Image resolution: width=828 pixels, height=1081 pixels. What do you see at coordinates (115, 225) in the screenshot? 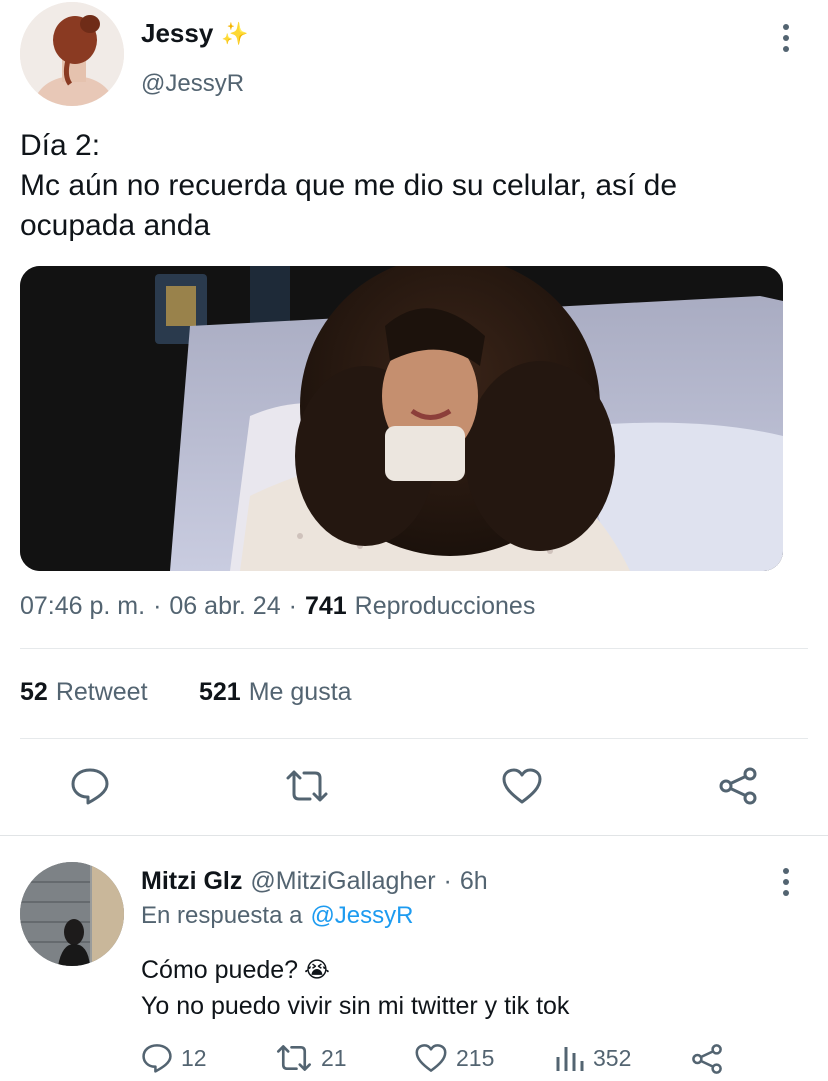
I see `tweet-text-line: ocupada anda` at bounding box center [115, 225].